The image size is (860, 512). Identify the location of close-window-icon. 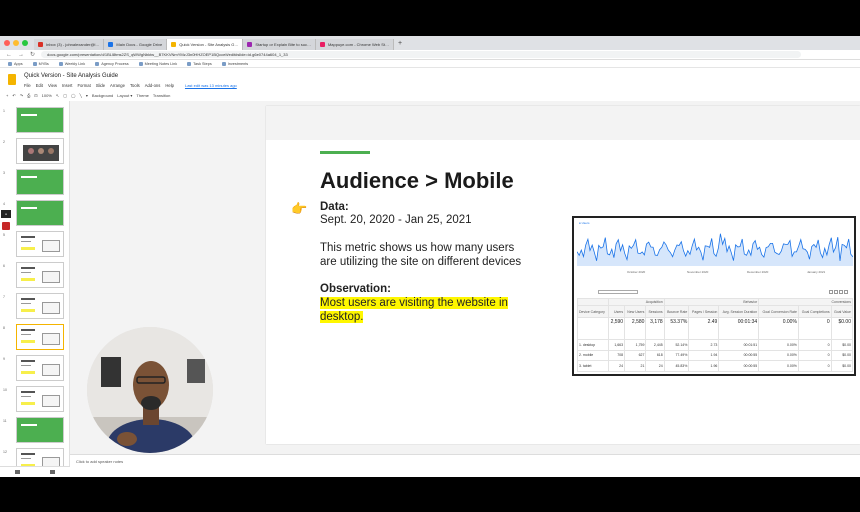
(7, 43).